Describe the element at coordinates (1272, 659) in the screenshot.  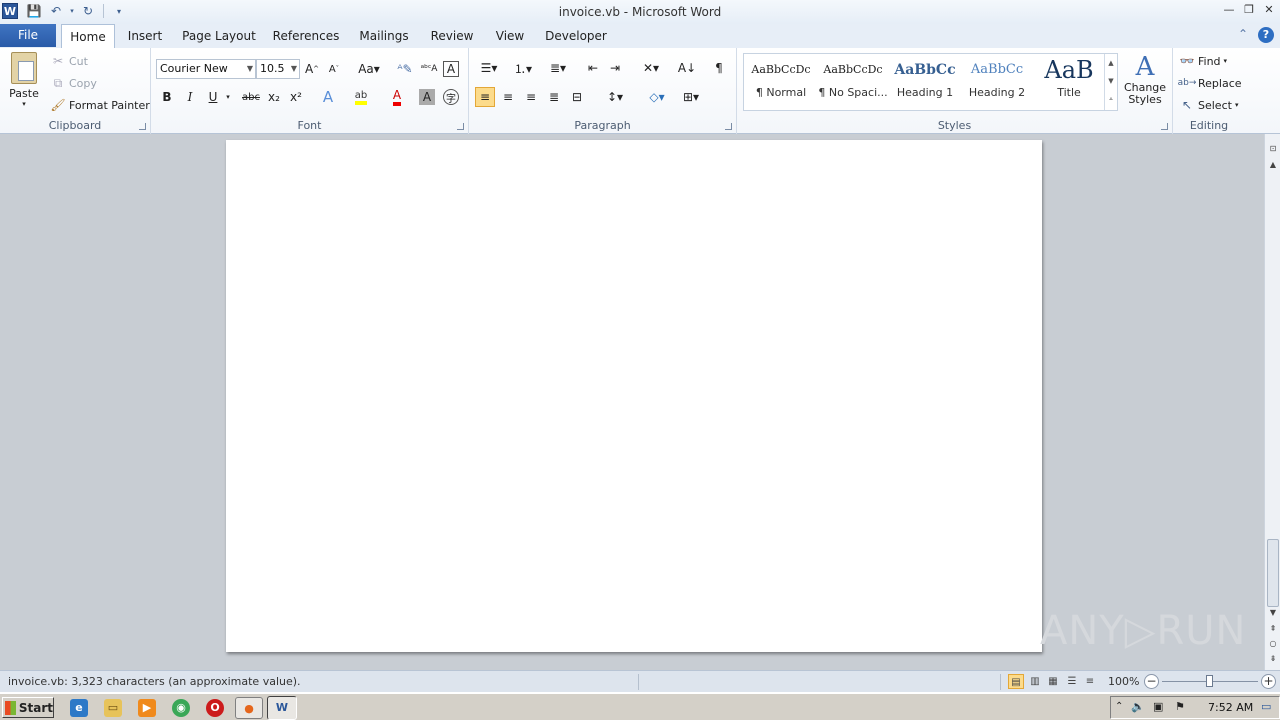
I see `next-page-icon: ⇟` at that location.